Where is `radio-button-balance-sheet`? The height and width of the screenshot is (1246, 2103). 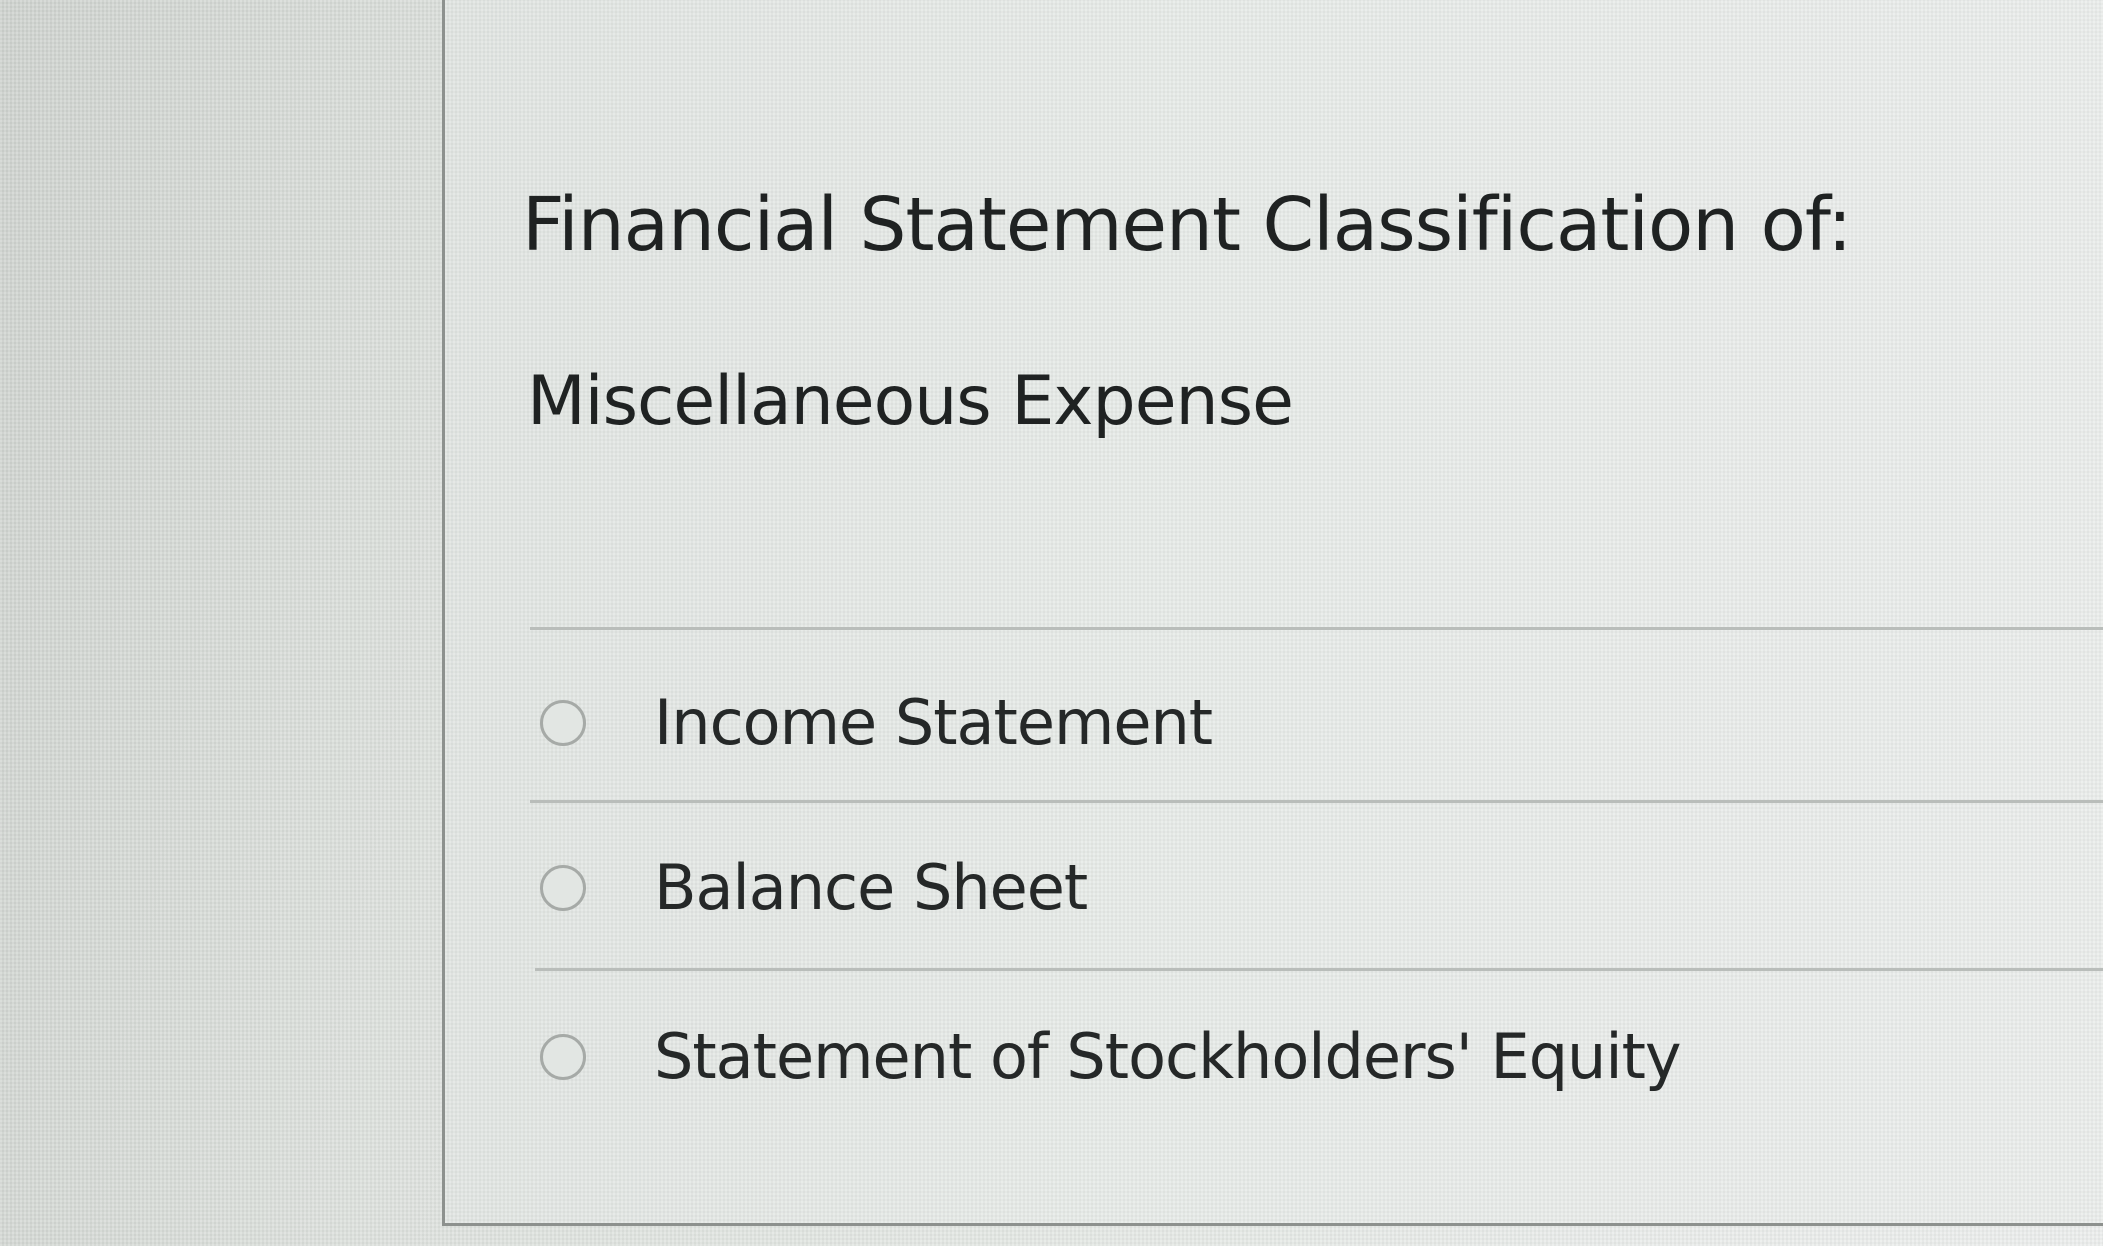 radio-button-balance-sheet is located at coordinates (563, 888).